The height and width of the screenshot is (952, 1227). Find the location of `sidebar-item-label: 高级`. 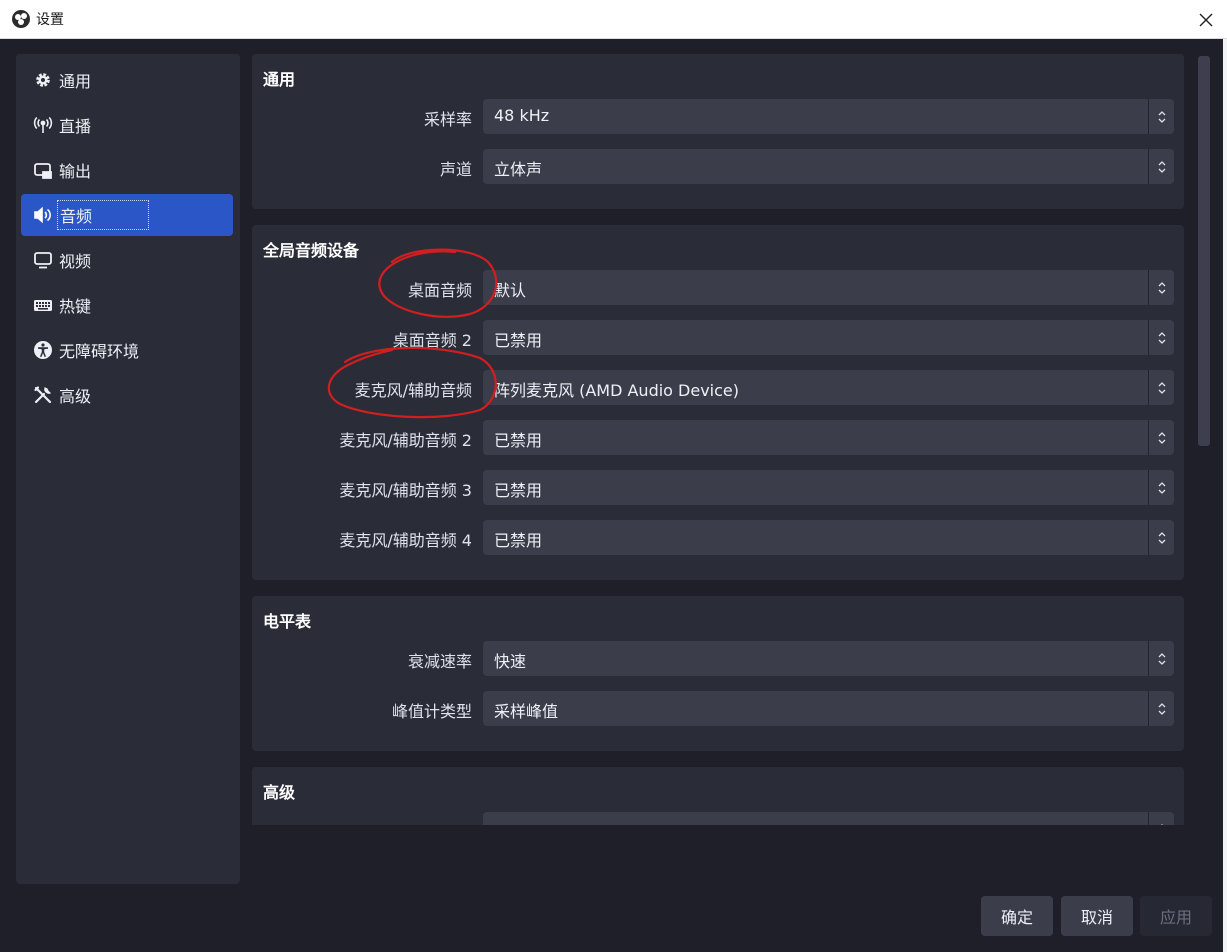

sidebar-item-label: 高级 is located at coordinates (75, 396).